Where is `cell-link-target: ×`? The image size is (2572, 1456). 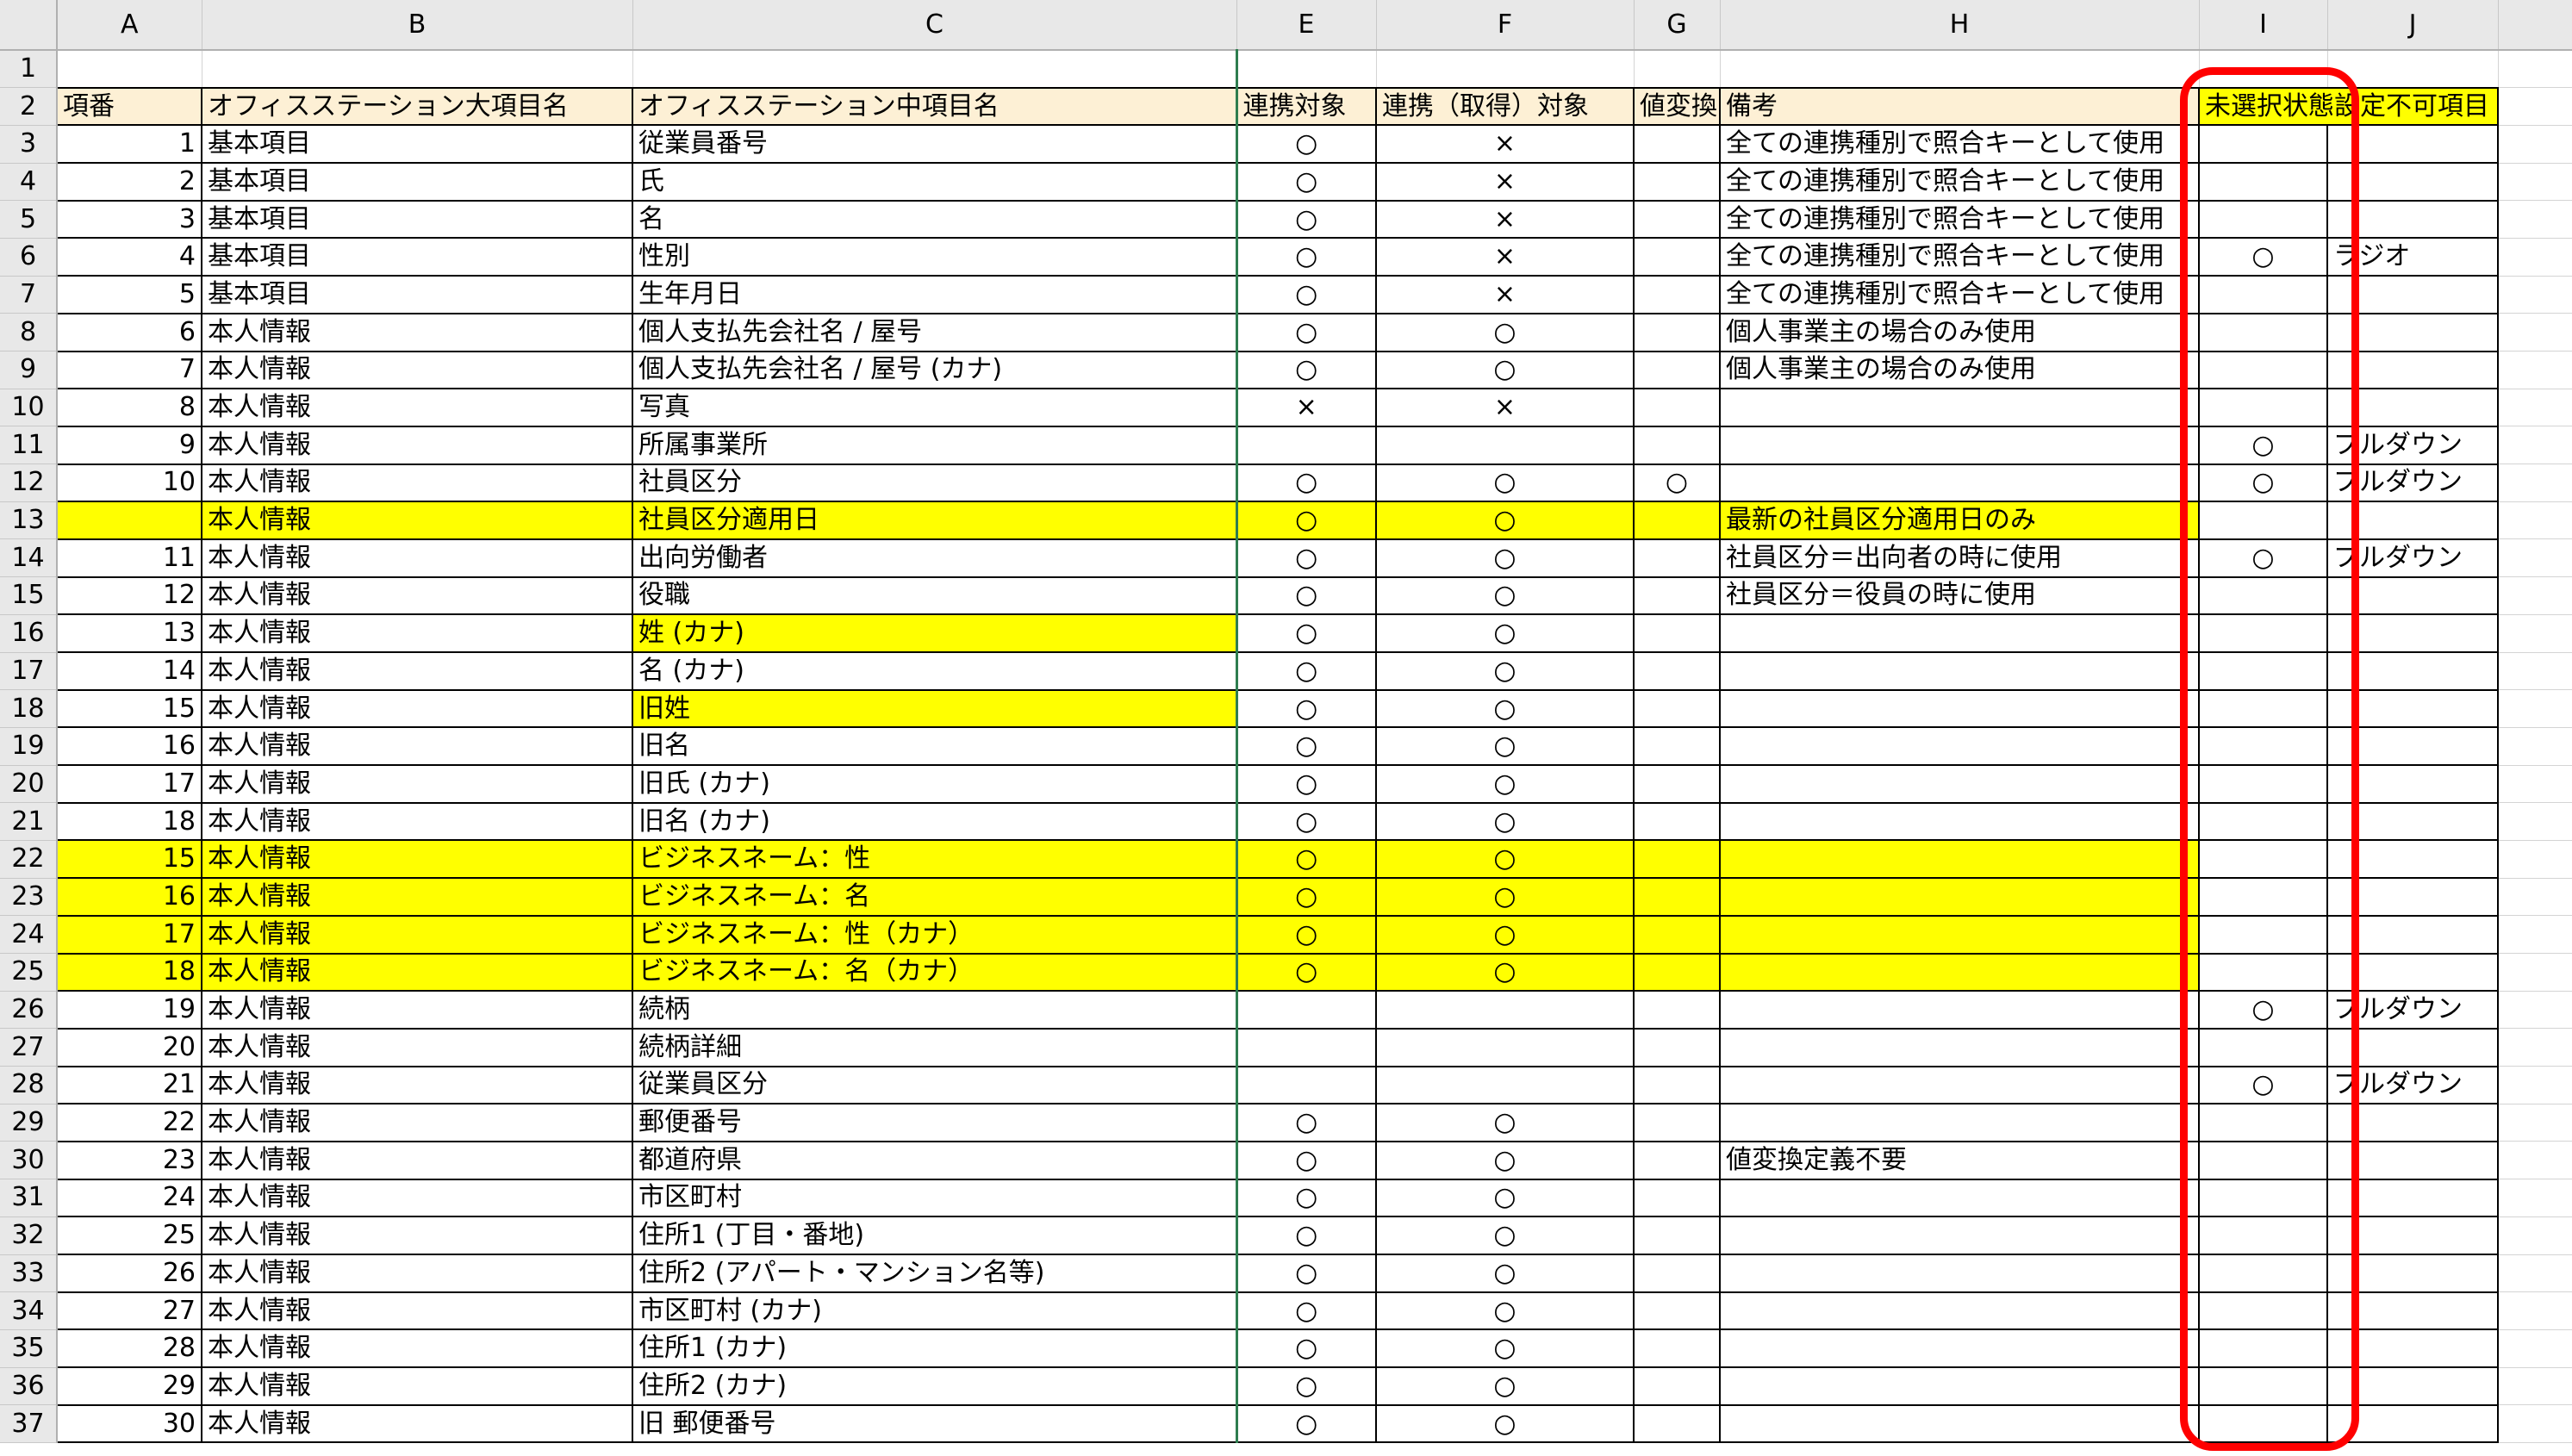 cell-link-target: × is located at coordinates (1306, 408).